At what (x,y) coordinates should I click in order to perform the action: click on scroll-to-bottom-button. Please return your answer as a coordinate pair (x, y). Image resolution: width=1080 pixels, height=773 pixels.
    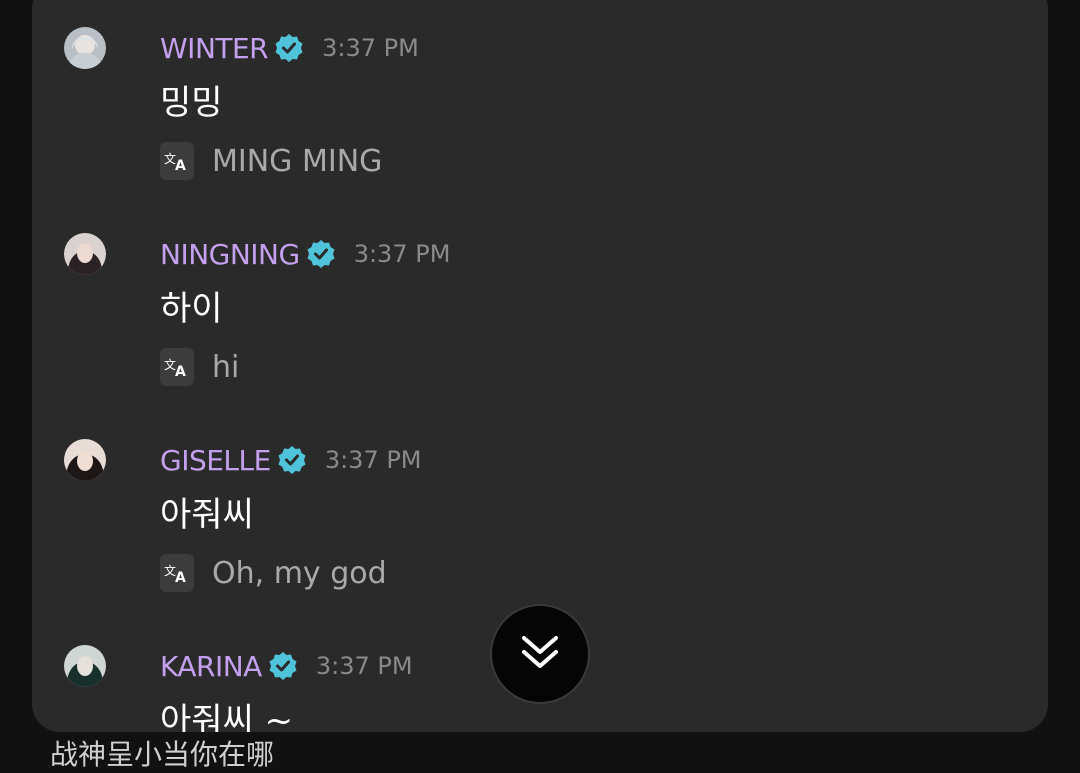
    Looking at the image, I should click on (540, 654).